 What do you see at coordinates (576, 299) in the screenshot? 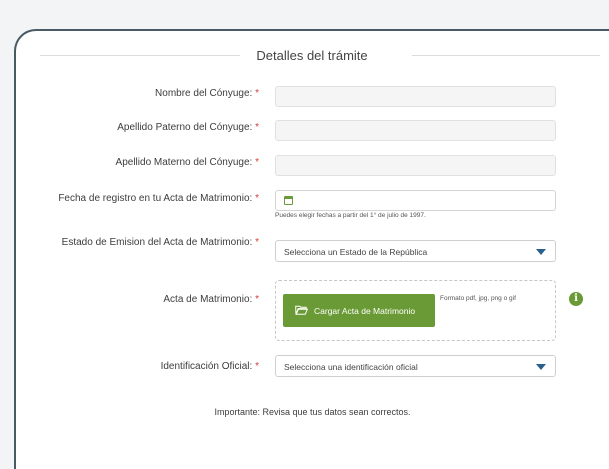
I see `info-icon: i` at bounding box center [576, 299].